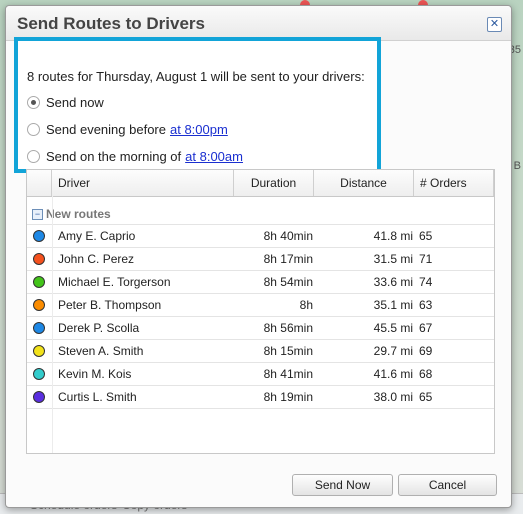  Describe the element at coordinates (393, 397) in the screenshot. I see `route-distance: 38.0 mi` at that location.